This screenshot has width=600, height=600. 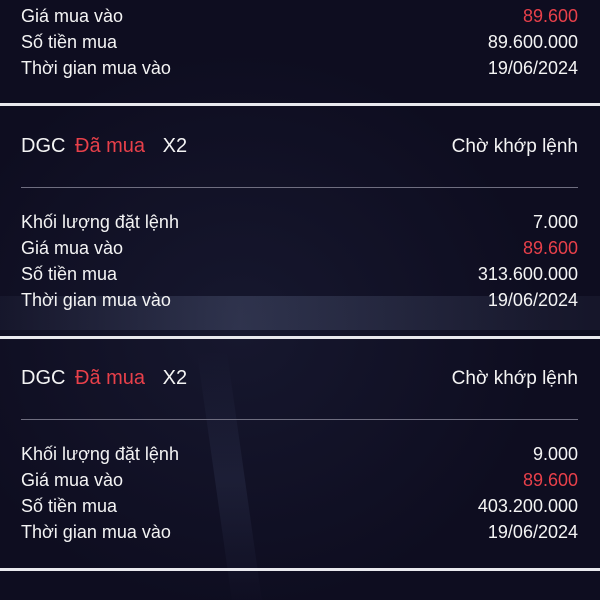 I want to click on order-volume-value: 7.000, so click(x=555, y=222).